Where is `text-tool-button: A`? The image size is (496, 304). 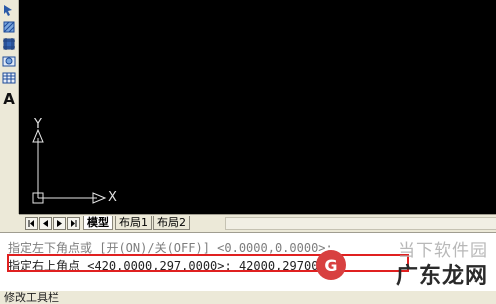 text-tool-button: A is located at coordinates (9, 99).